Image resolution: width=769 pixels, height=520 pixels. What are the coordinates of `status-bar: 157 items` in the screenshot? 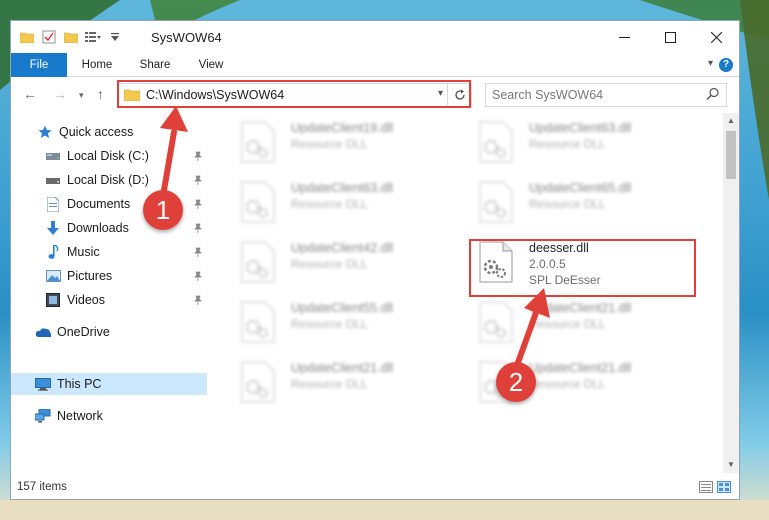 It's located at (375, 488).